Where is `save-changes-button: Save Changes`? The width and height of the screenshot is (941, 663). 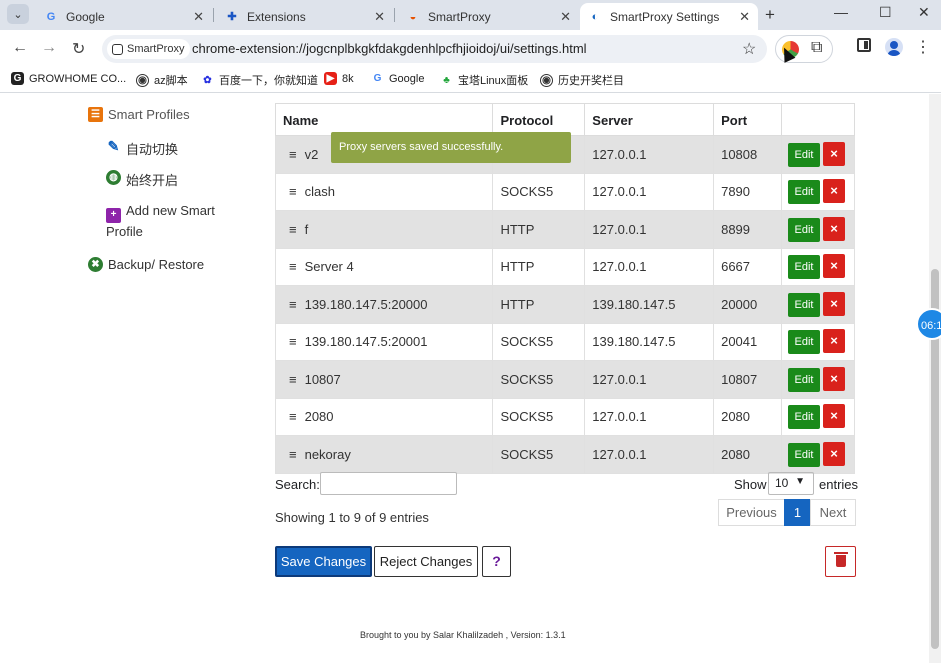 save-changes-button: Save Changes is located at coordinates (323, 561).